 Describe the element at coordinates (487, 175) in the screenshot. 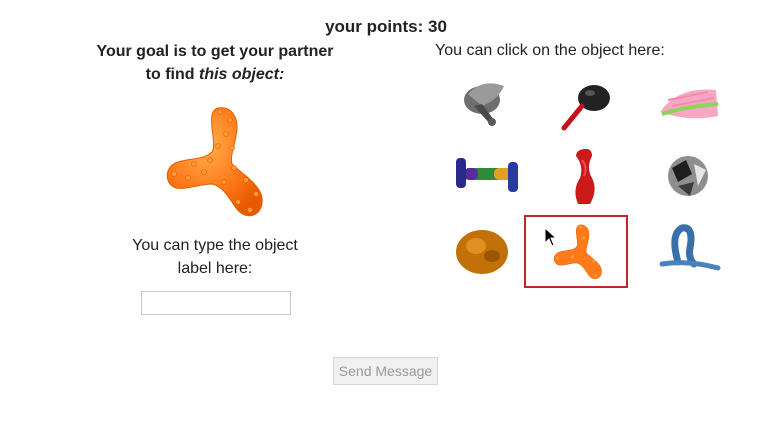

I see `rainbow-dumbbell-icon` at that location.